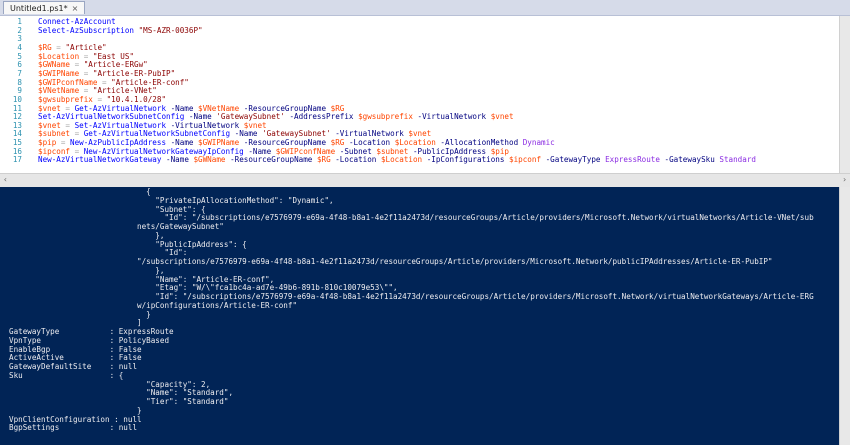  What do you see at coordinates (111, 117) in the screenshot?
I see `code-token: Set-AzVirtualNetworkSubnetConfig` at bounding box center [111, 117].